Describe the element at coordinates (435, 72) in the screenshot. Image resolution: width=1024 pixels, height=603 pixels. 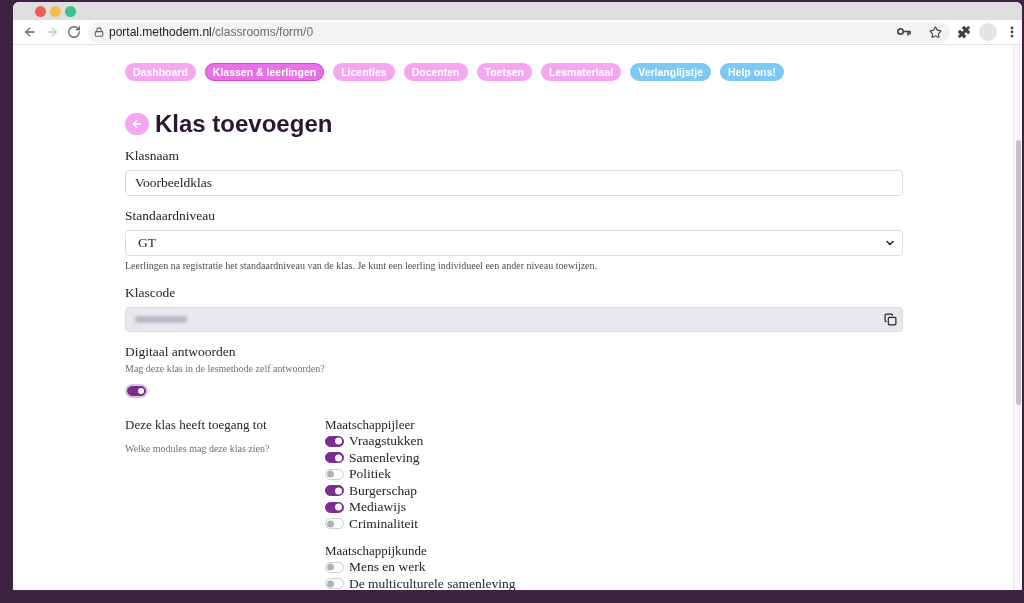
I see `nav-tab: Docenten` at that location.